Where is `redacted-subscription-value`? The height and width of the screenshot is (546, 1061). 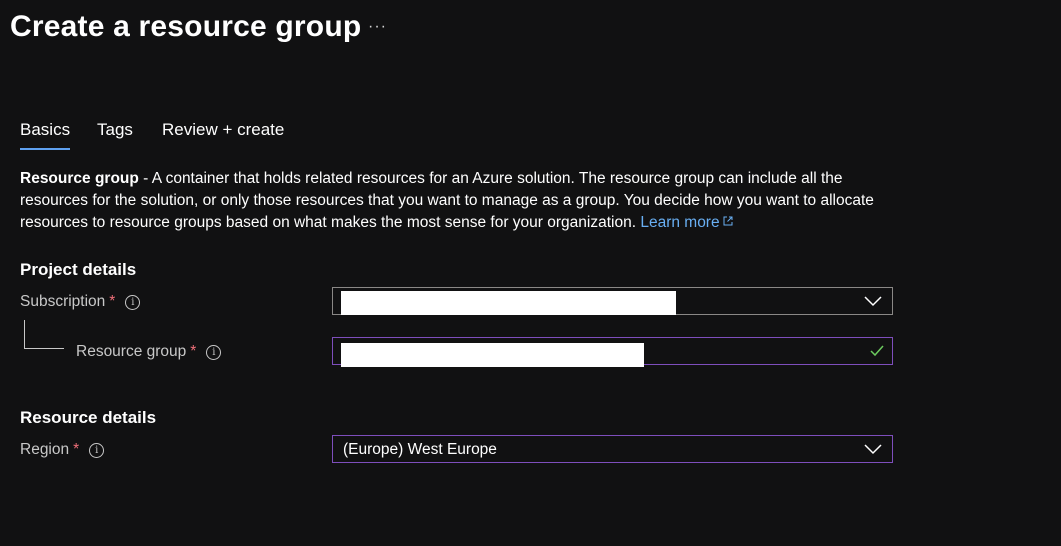 redacted-subscription-value is located at coordinates (508, 303).